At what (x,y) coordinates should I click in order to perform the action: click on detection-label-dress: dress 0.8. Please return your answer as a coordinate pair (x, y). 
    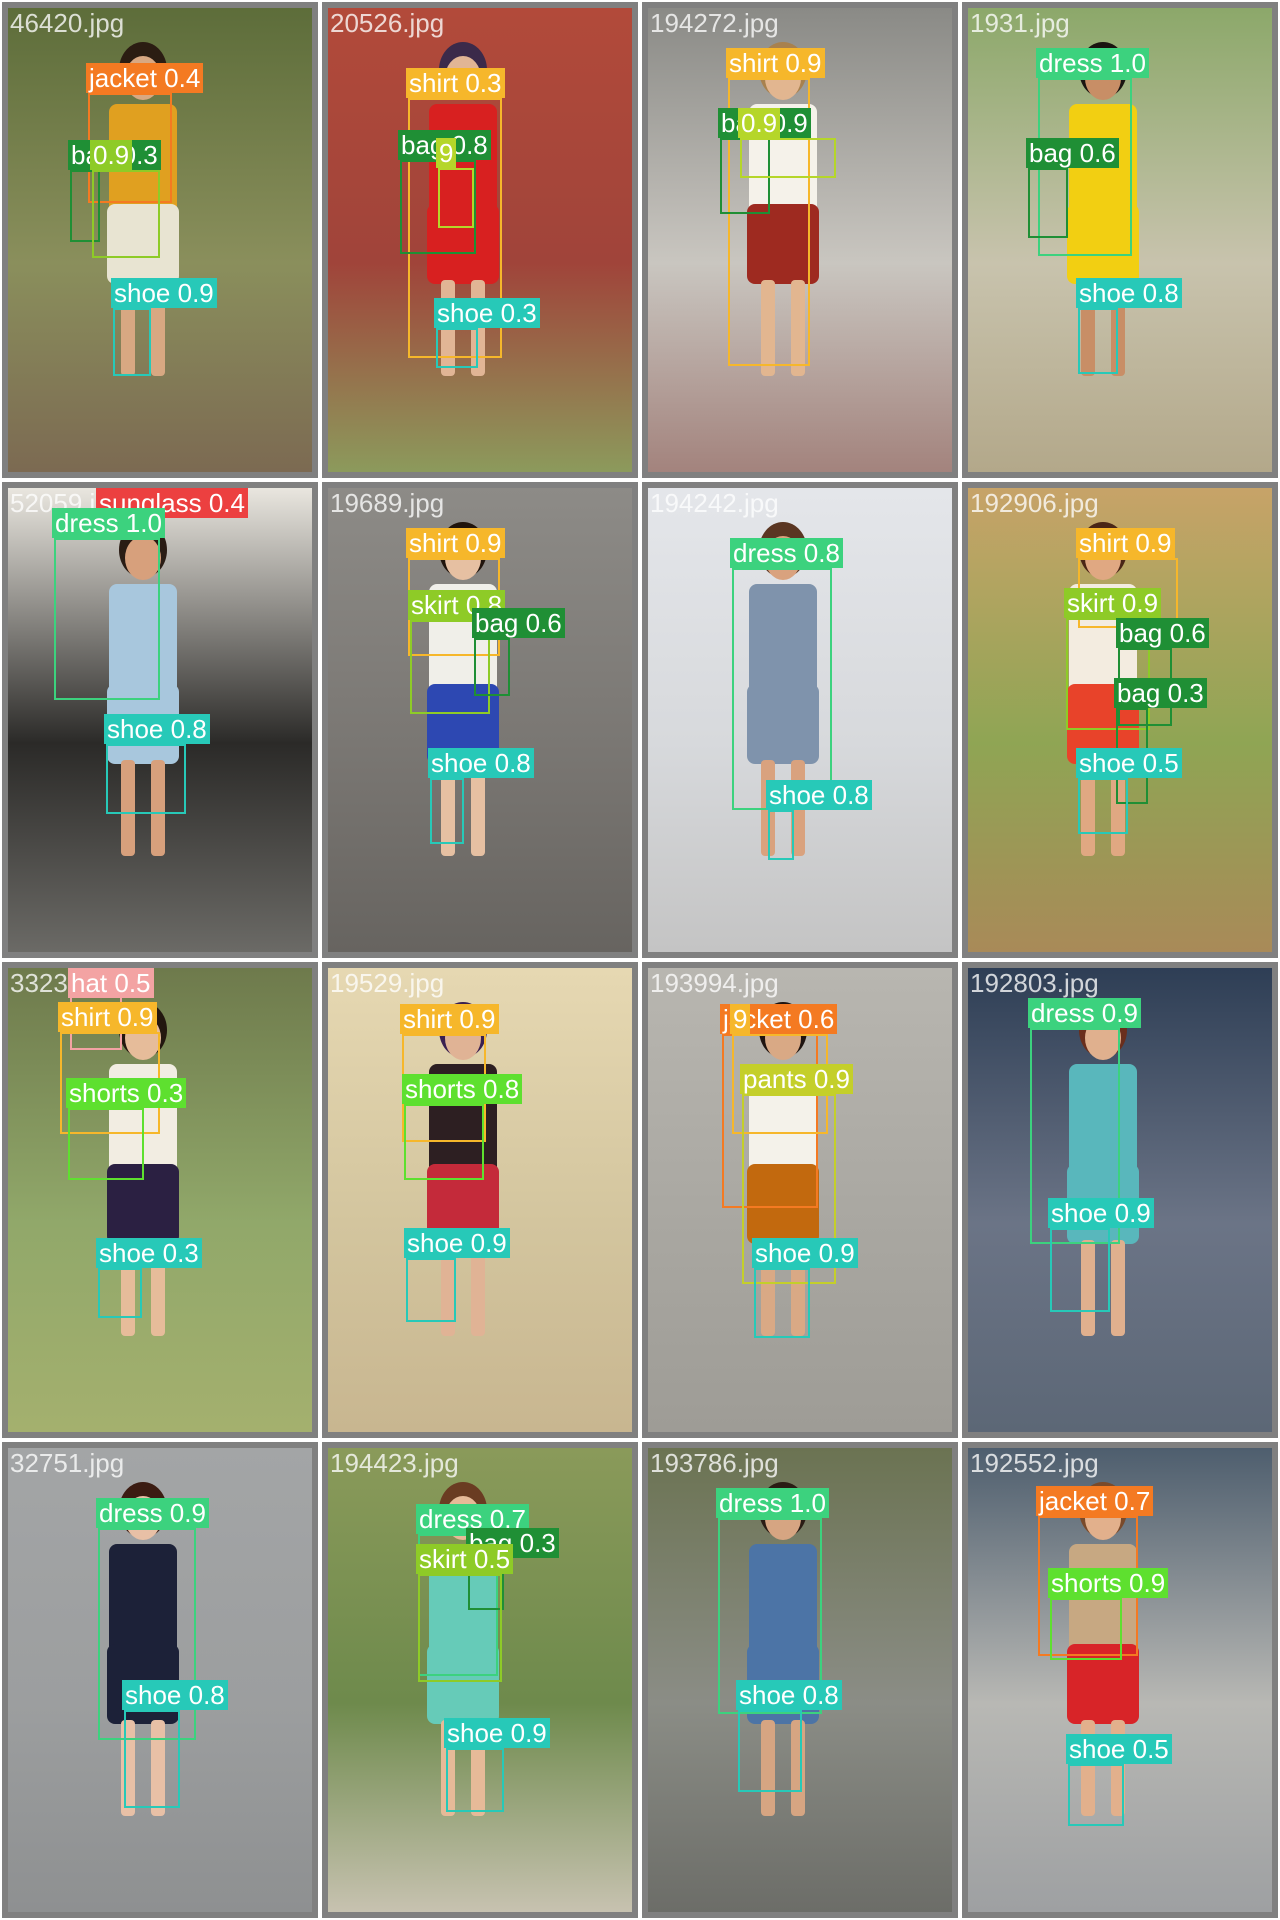
    Looking at the image, I should click on (786, 553).